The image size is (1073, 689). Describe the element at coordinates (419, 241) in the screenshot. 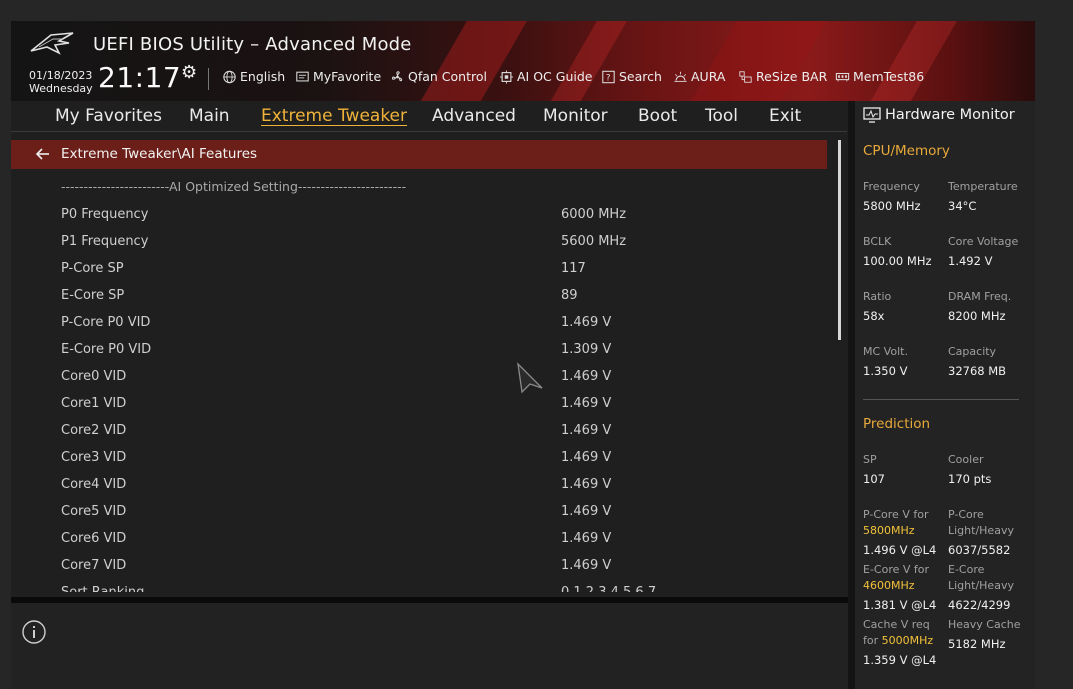

I see `setting-row: P1 Frequency 5600 MHz` at that location.